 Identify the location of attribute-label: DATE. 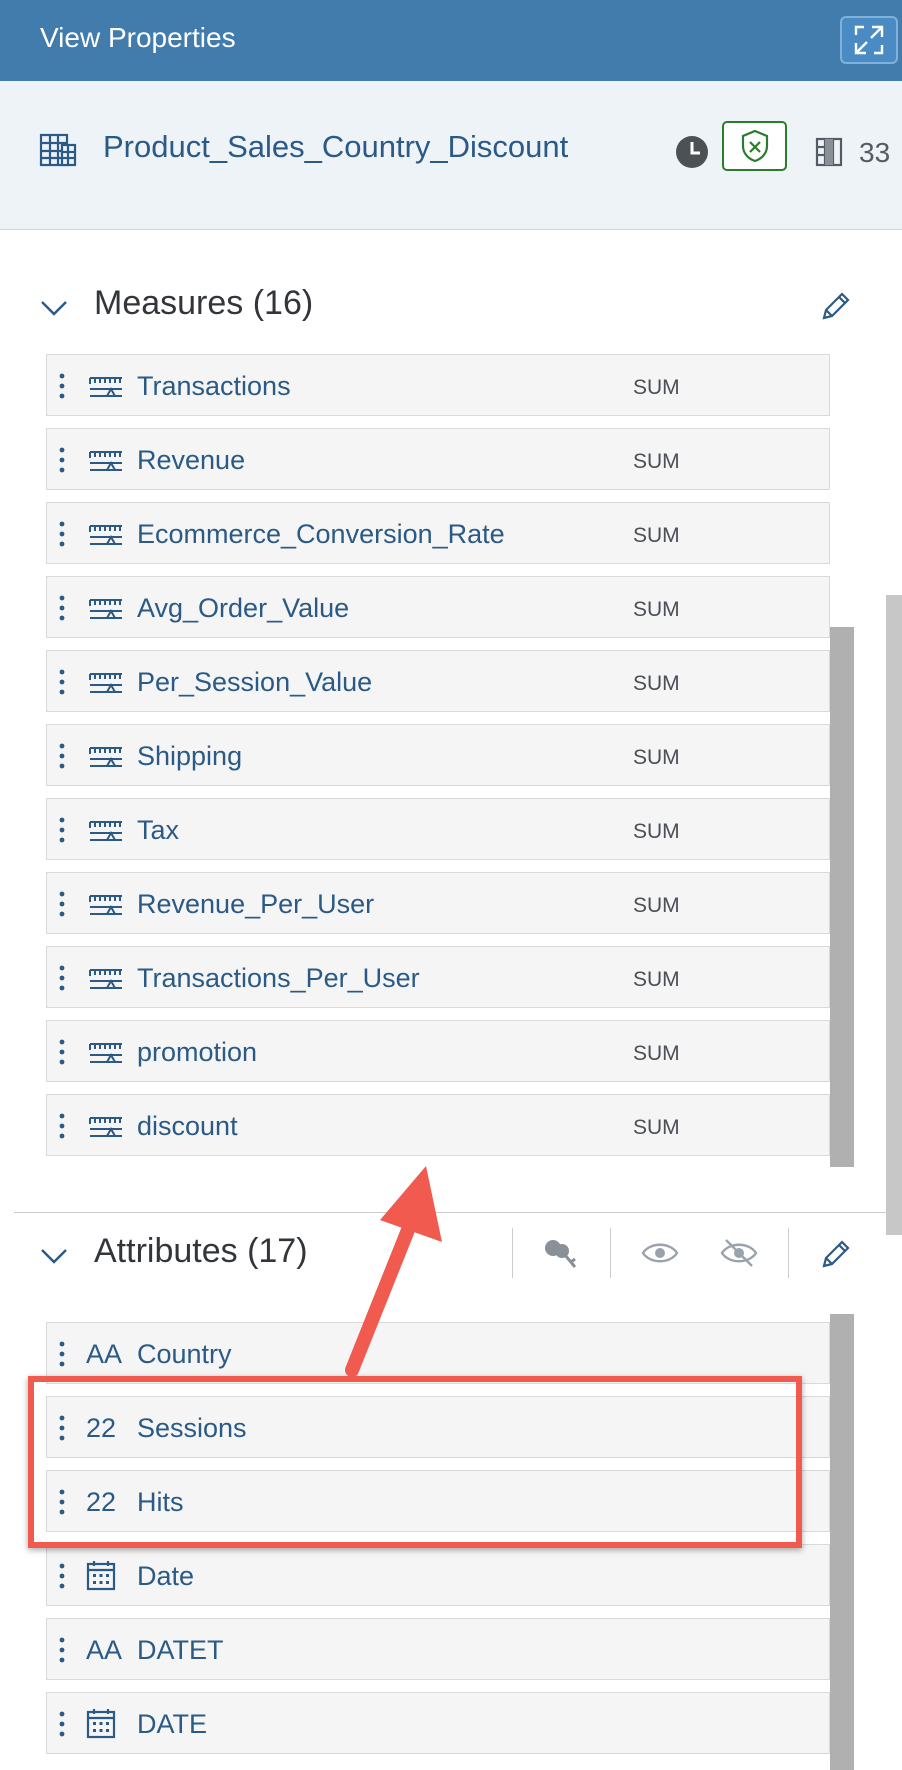
(172, 1724).